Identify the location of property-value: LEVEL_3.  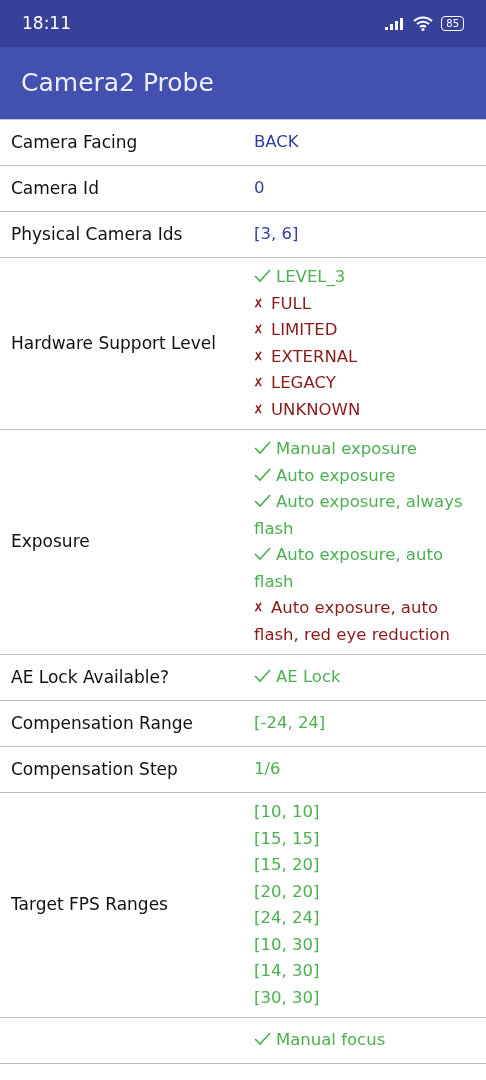
(360, 277).